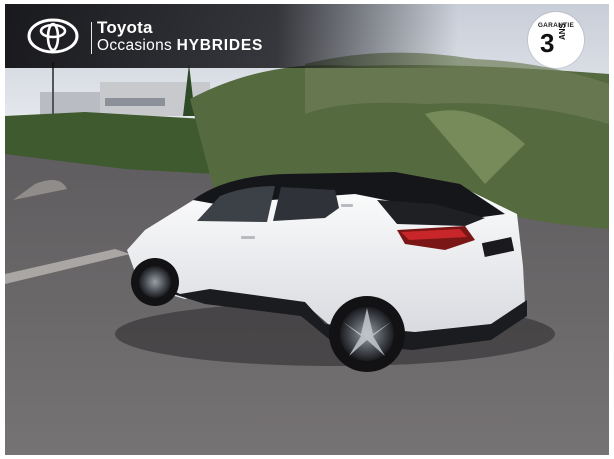  I want to click on brand-tagline: Occasions HYBRIDES, so click(180, 46).